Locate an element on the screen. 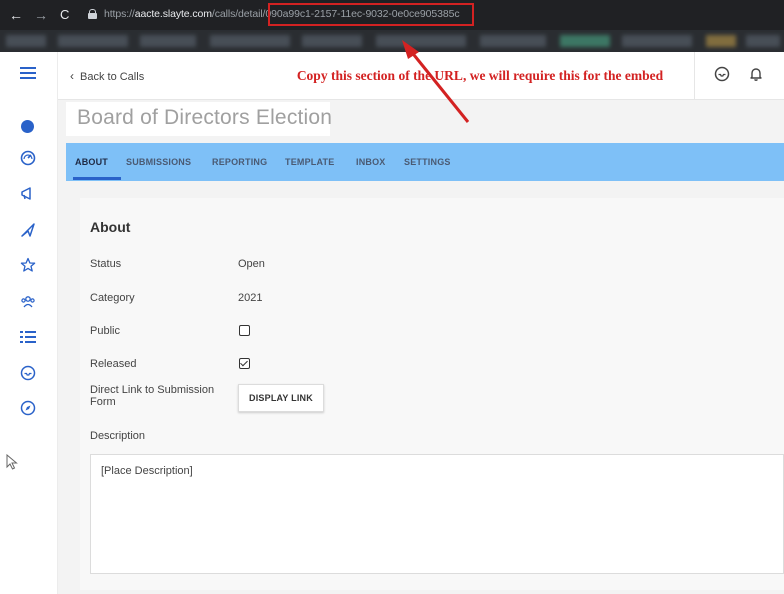  tab-template: TEMPLATE is located at coordinates (309, 162).